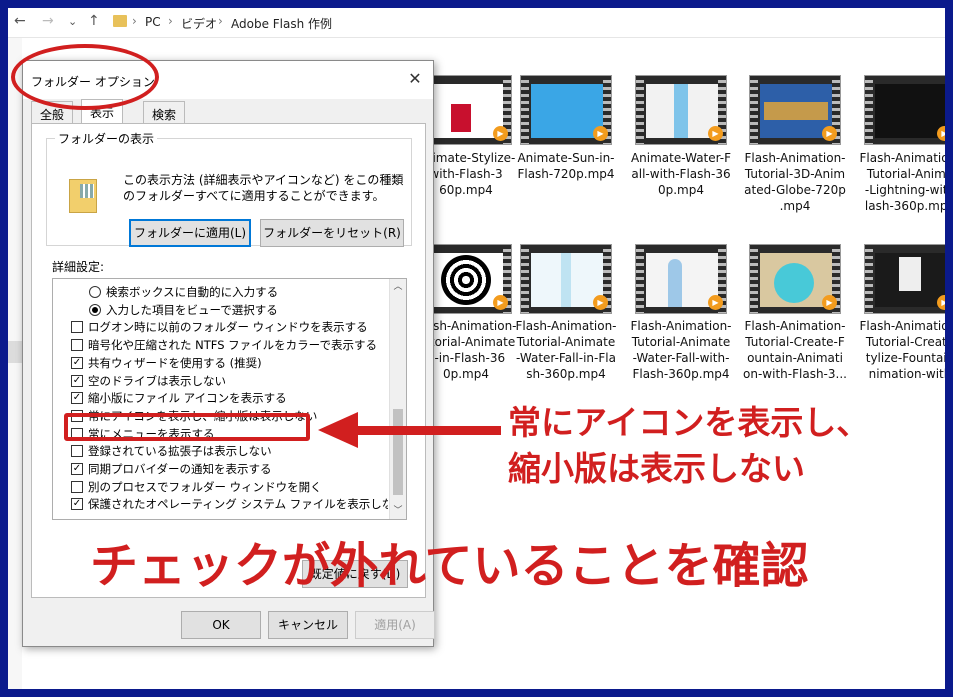  I want to click on breadcrumb-folder: Adobe Flash 作例, so click(281, 23).